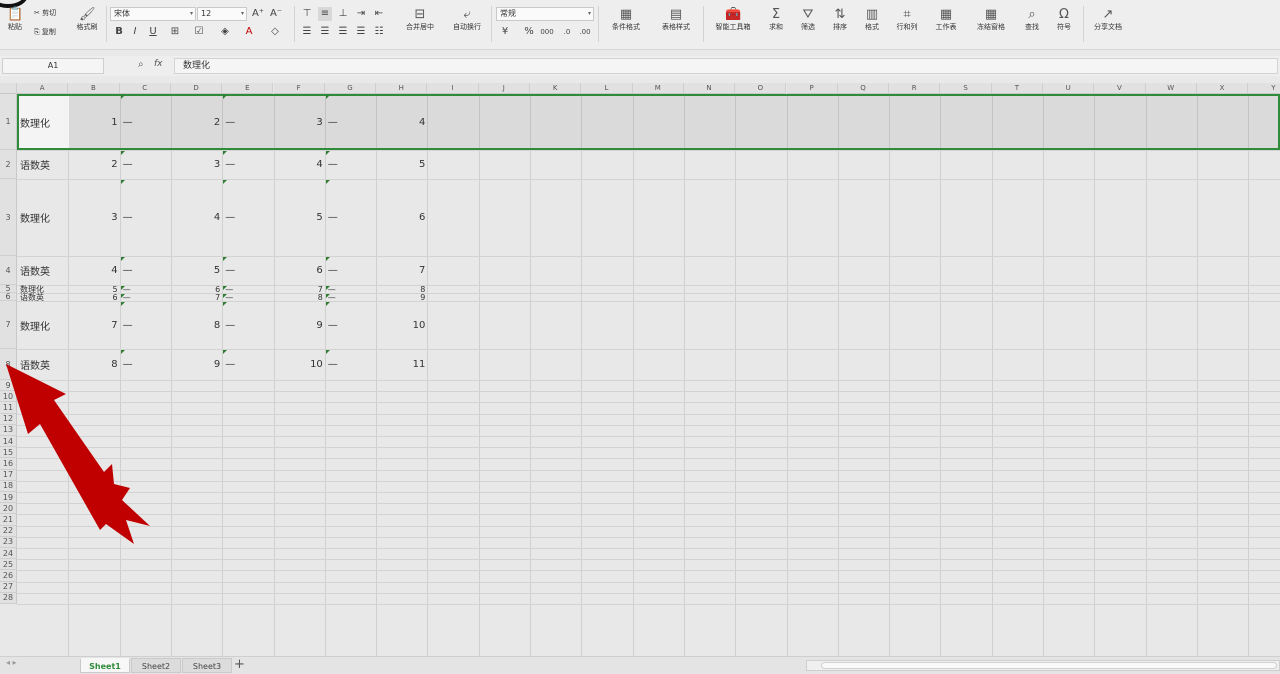 The height and width of the screenshot is (674, 1280). Describe the element at coordinates (42, 270) in the screenshot. I see `cell-a4: 语数英` at that location.